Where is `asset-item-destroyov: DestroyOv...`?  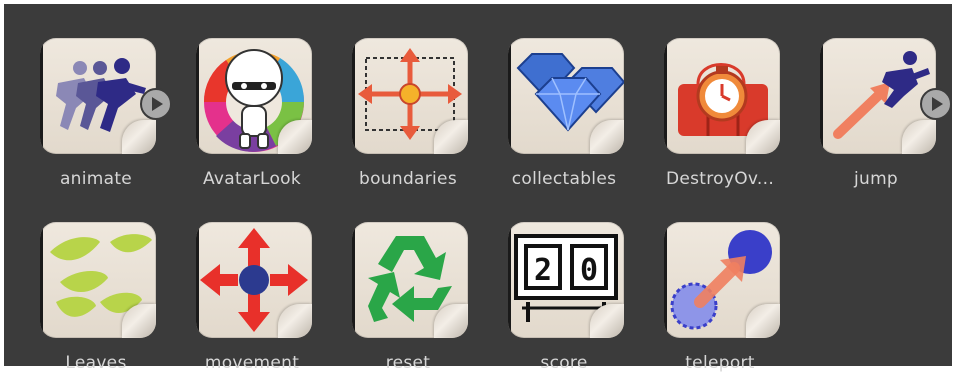
asset-item-destroyov: DestroyOv... is located at coordinates (711, 100).